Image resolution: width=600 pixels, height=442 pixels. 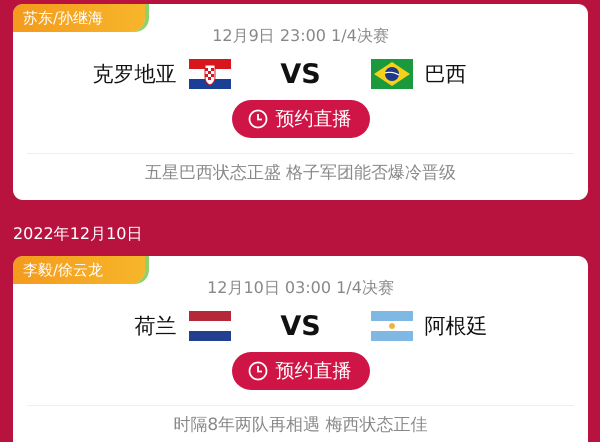 I want to click on match-schedule: 12月9日 23:00 1/4决赛, so click(x=300, y=36).